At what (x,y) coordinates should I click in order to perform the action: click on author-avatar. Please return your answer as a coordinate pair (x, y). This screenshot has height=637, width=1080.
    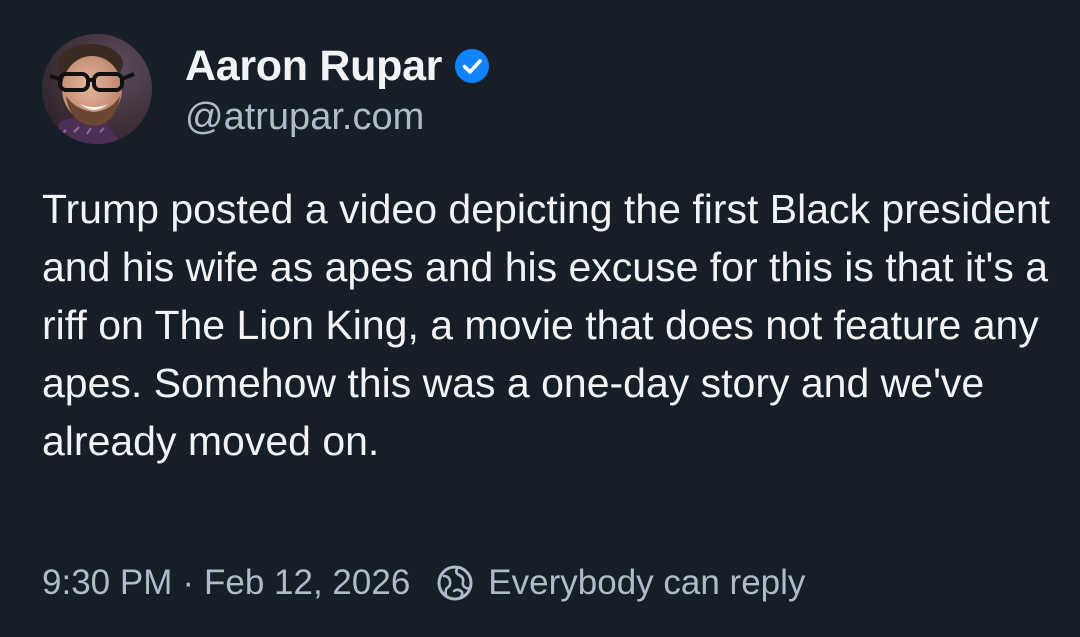
    Looking at the image, I should click on (97, 89).